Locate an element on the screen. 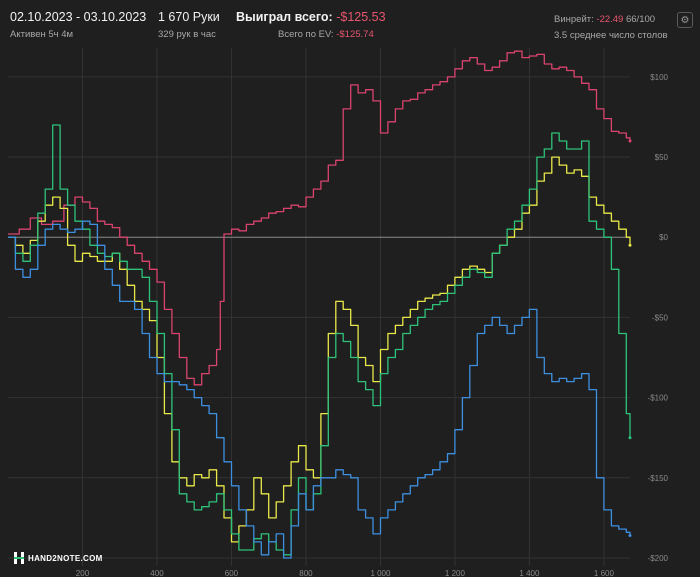 Image resolution: width=700 pixels, height=577 pixels. ev-label: Всего по EV: is located at coordinates (306, 34).